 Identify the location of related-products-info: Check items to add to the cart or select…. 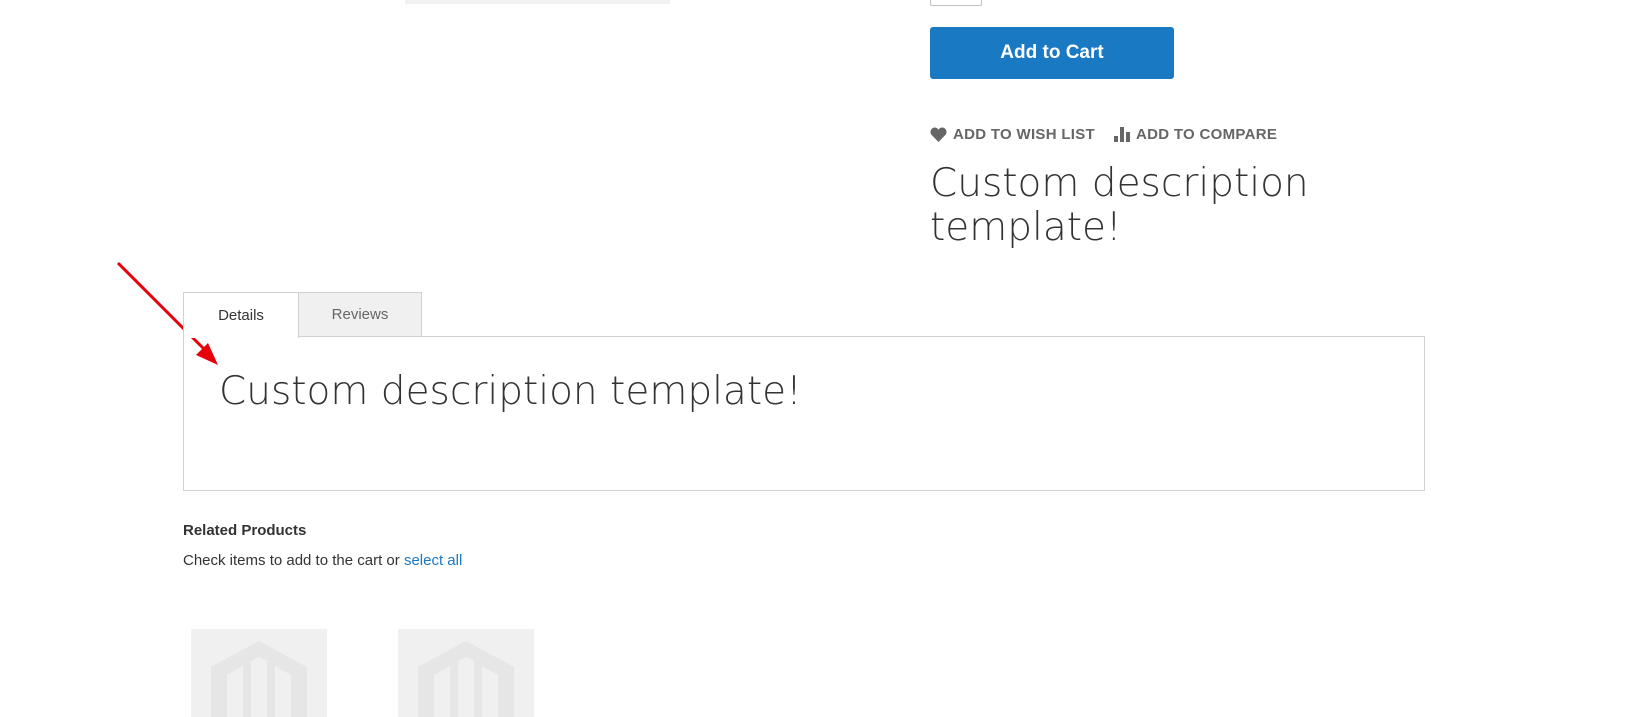
(322, 560).